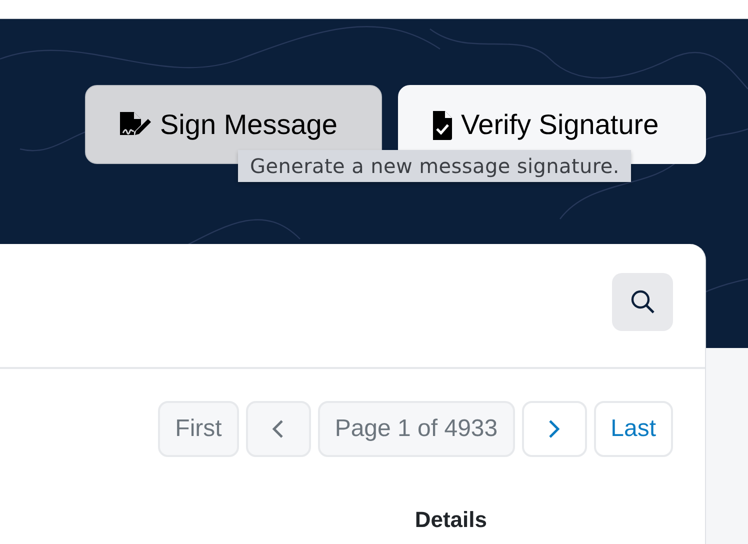  What do you see at coordinates (278, 429) in the screenshot?
I see `chevron-left-icon` at bounding box center [278, 429].